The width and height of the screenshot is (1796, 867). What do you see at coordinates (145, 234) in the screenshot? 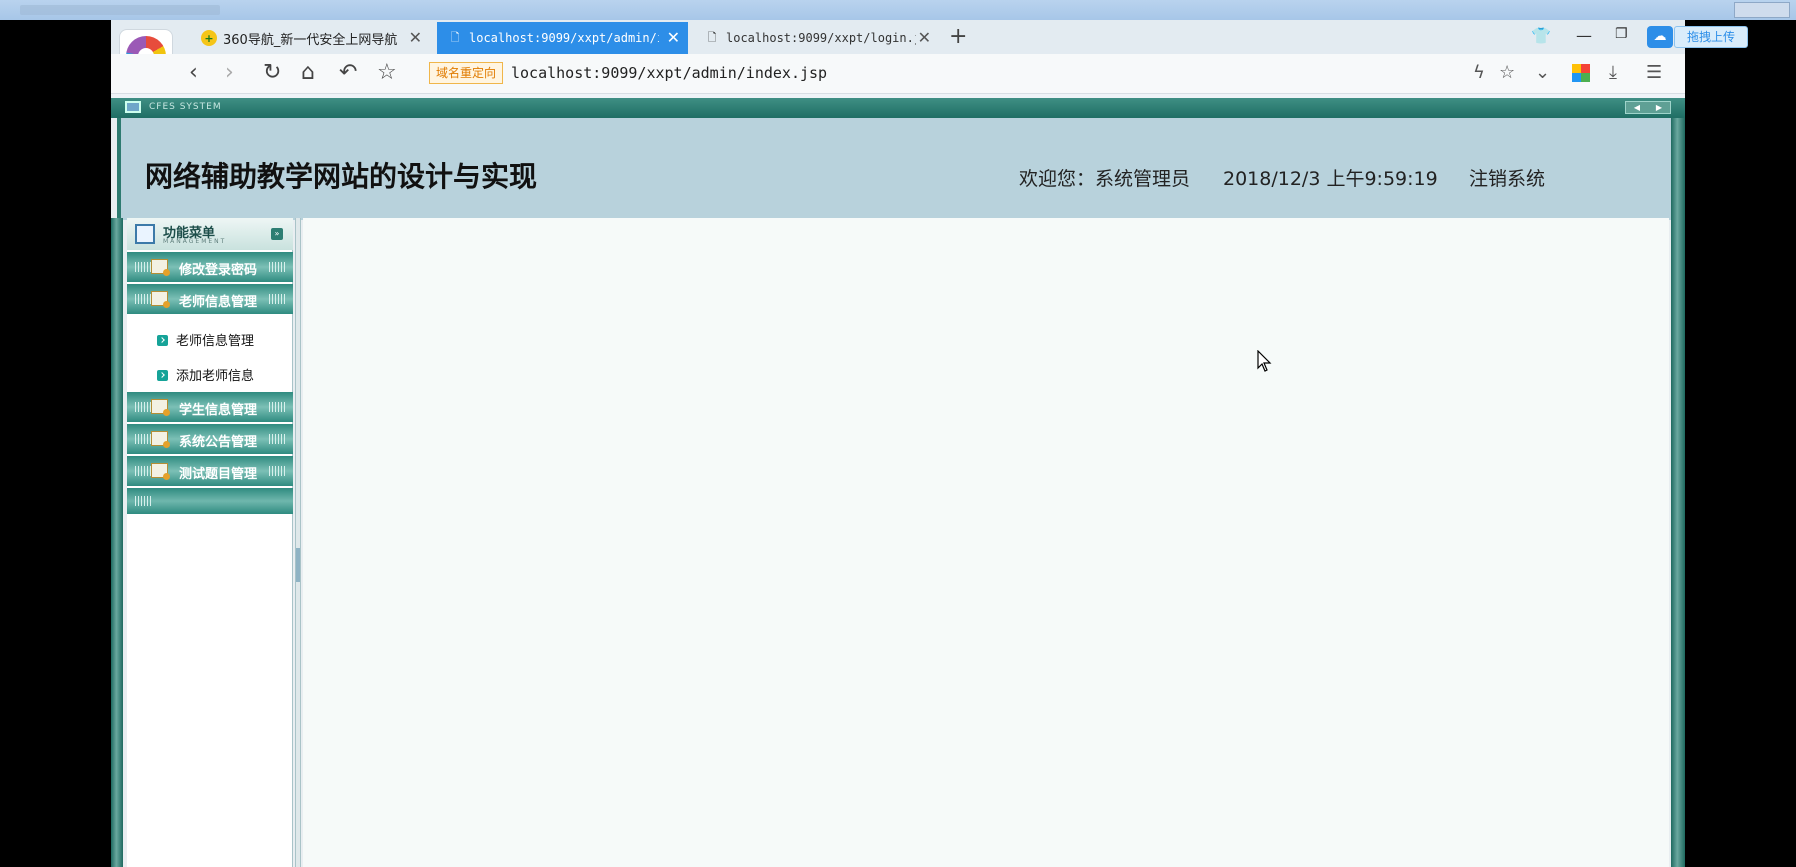
I see `menu-board-icon` at bounding box center [145, 234].